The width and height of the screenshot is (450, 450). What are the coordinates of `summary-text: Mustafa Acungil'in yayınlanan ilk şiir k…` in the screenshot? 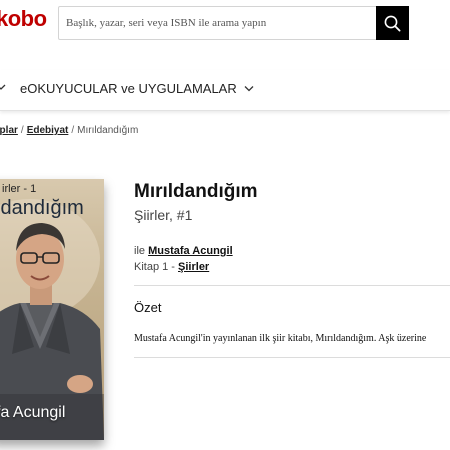 It's located at (280, 338).